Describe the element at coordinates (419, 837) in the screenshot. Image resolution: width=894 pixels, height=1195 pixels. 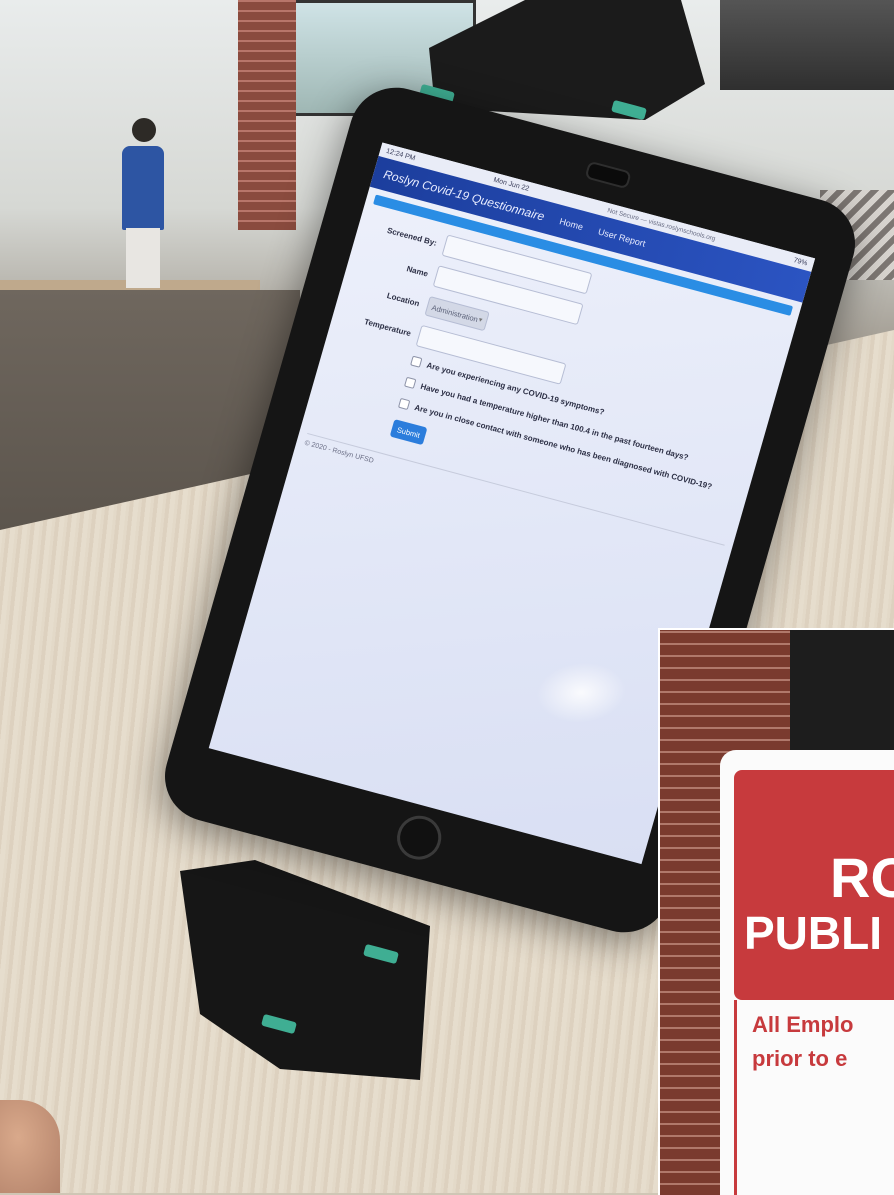
I see `home-button` at that location.